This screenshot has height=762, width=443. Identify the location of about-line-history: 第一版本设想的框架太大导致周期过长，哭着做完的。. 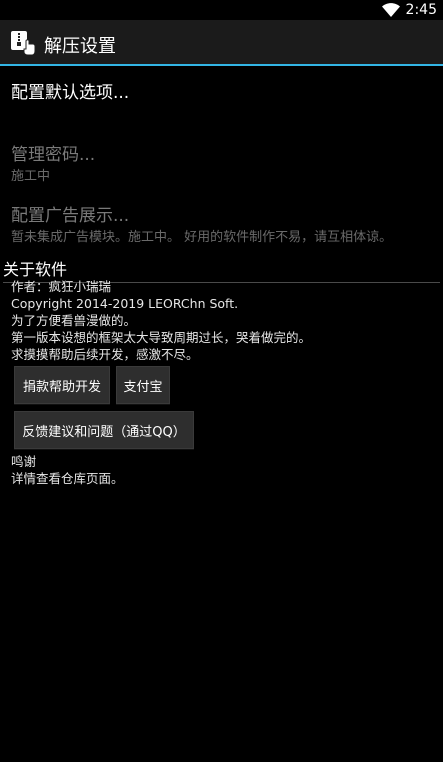
(161, 337).